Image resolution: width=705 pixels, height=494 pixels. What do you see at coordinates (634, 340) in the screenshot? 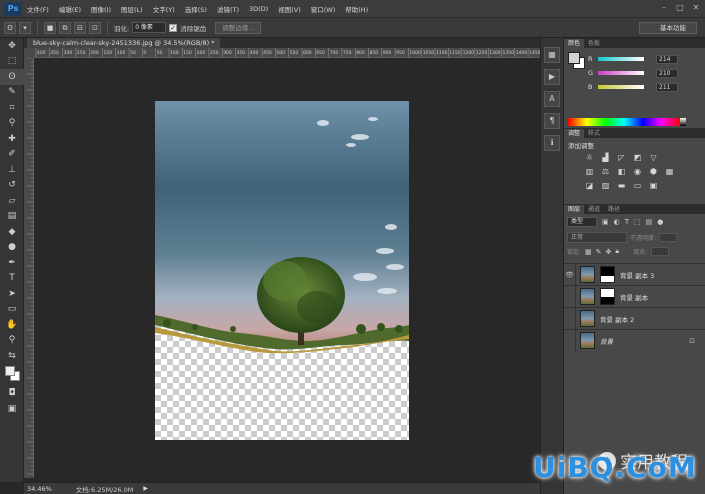
I see `layer-row: 背景 ⊡` at bounding box center [634, 340].